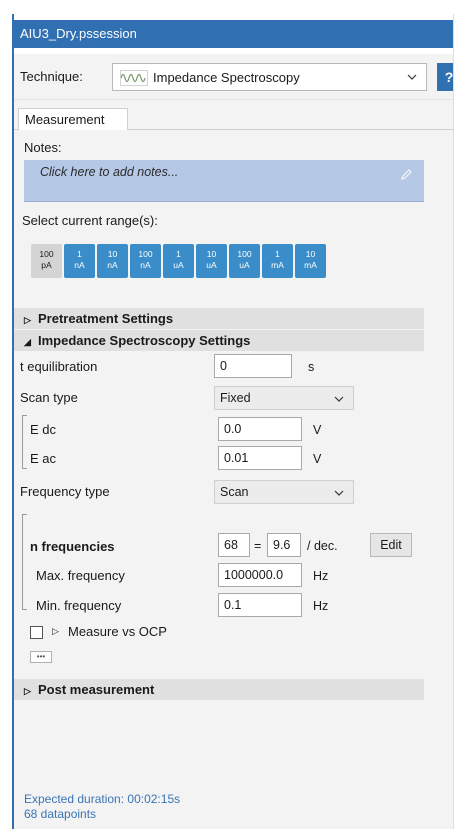 The width and height of the screenshot is (454, 829). What do you see at coordinates (80, 575) in the screenshot?
I see `max-frequency-label: Max. frequency` at bounding box center [80, 575].